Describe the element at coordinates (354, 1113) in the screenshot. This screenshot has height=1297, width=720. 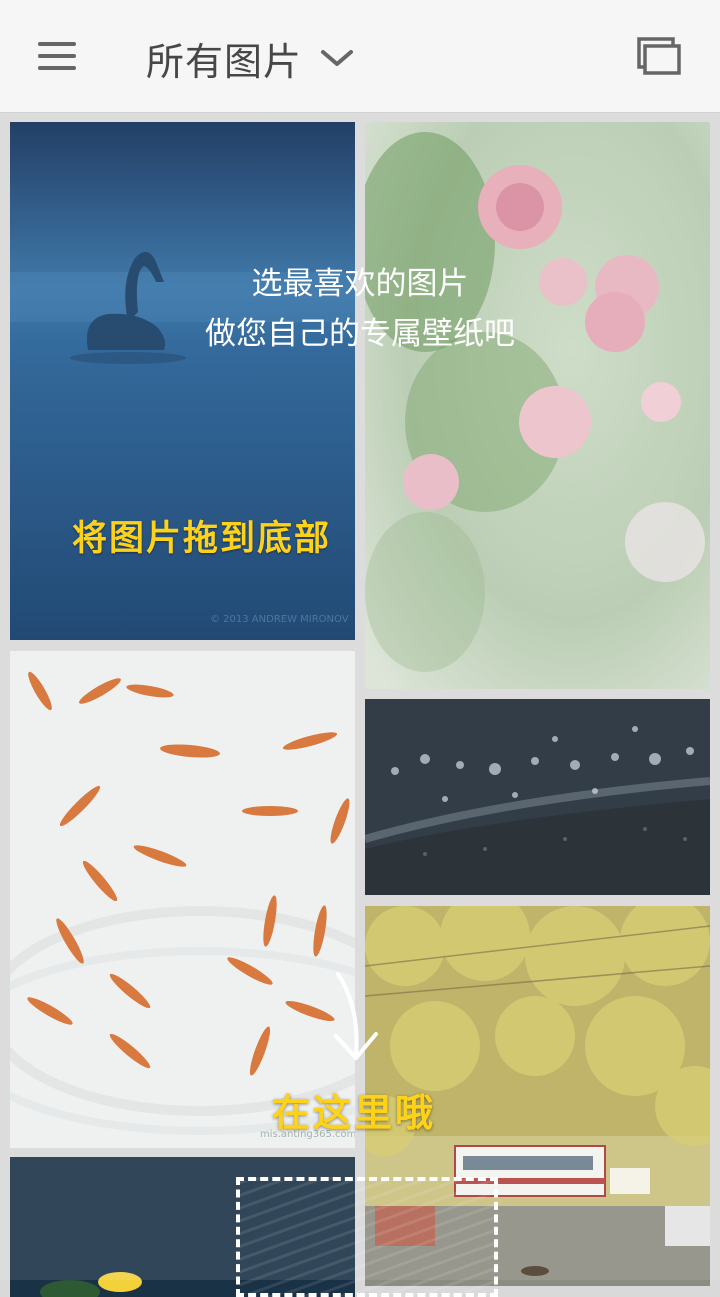
I see `drop-hint: 在这里哦` at that location.